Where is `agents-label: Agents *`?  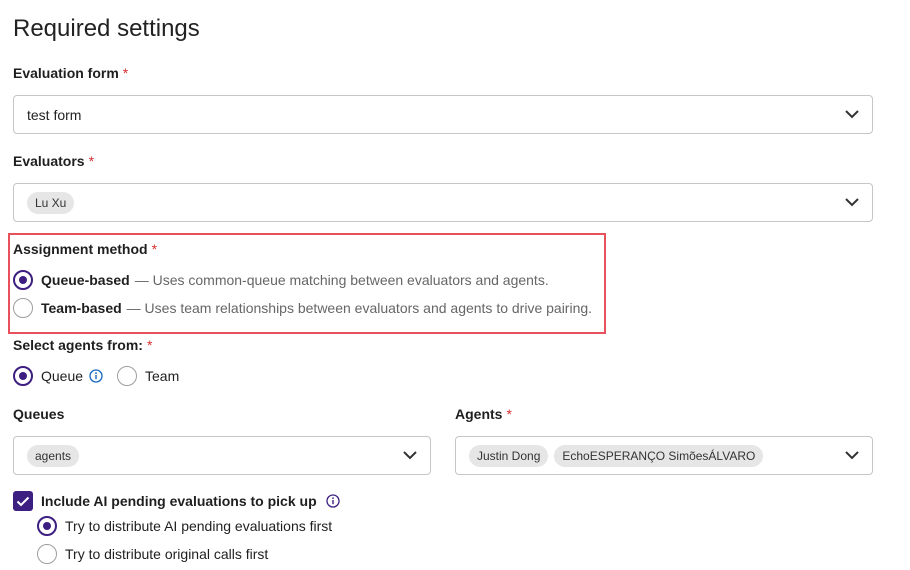
agents-label: Agents * is located at coordinates (483, 414).